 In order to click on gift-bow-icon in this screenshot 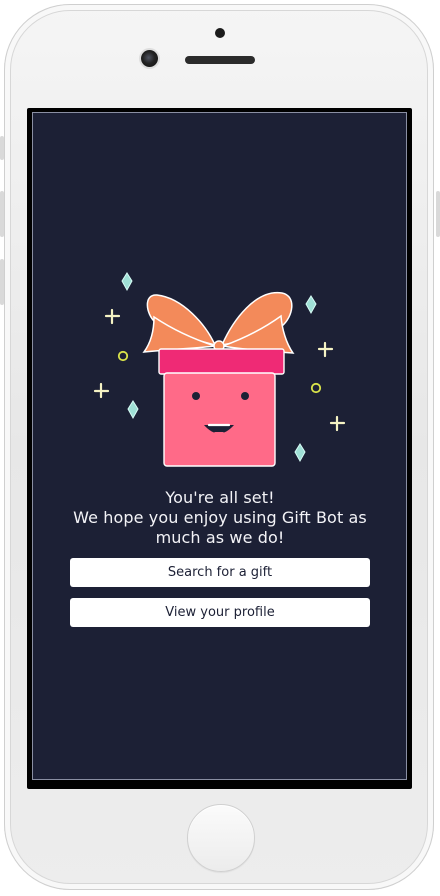, I will do `click(218, 323)`.